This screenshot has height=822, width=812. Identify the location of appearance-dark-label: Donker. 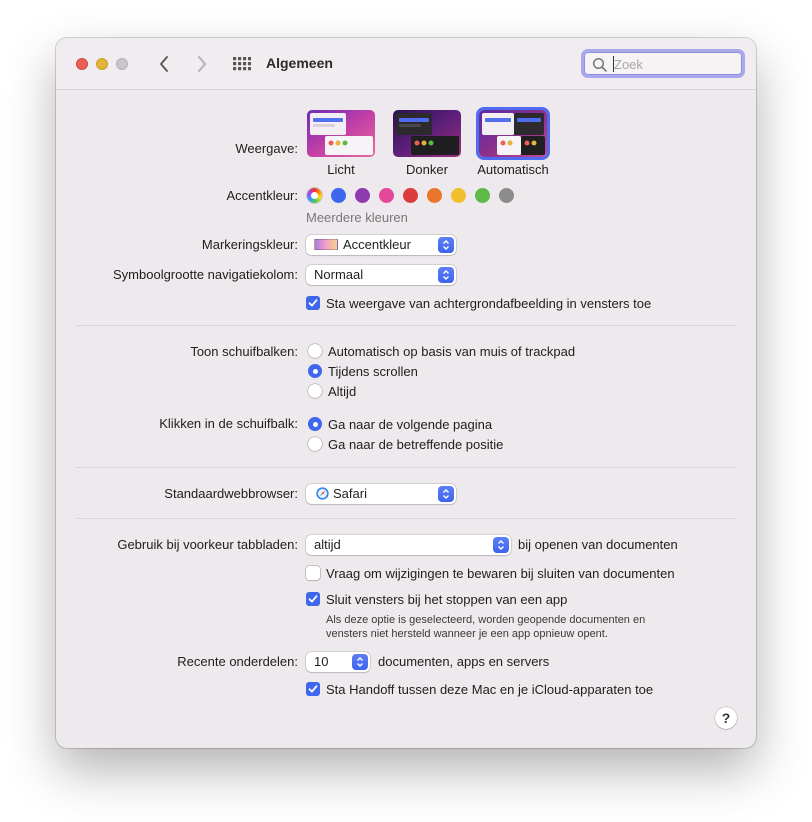
(427, 169).